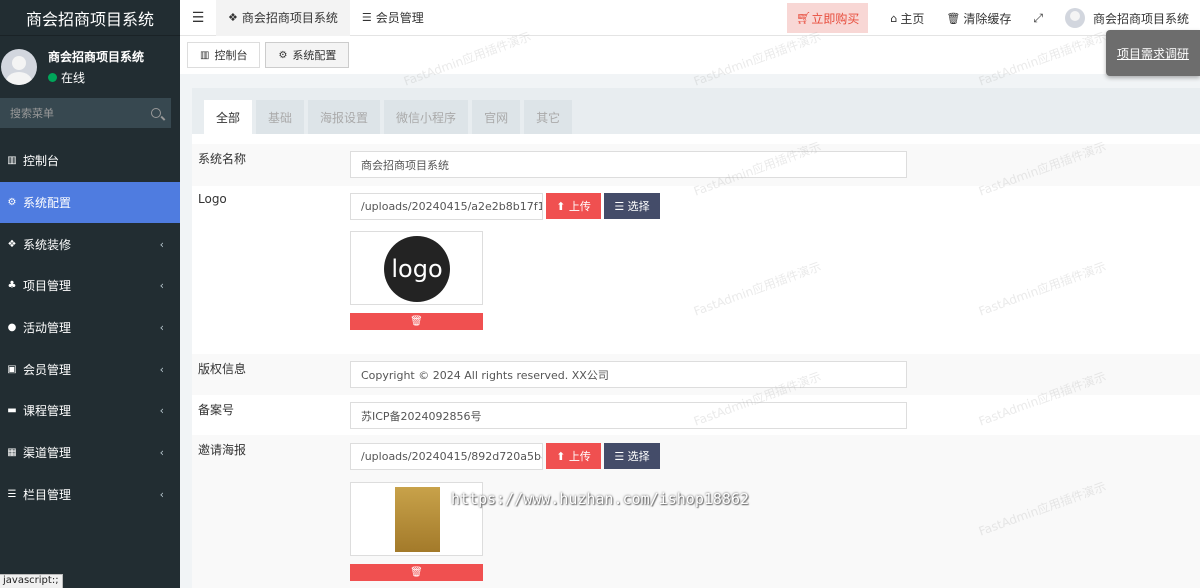  What do you see at coordinates (600, 499) in the screenshot?
I see `url-overlay-text: https://www.huzhan.com/ishop18862` at bounding box center [600, 499].